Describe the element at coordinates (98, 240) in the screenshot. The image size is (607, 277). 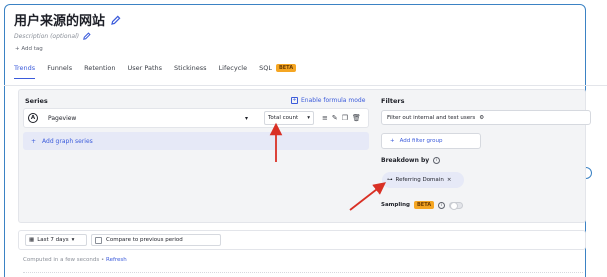
I see `checkbox` at that location.